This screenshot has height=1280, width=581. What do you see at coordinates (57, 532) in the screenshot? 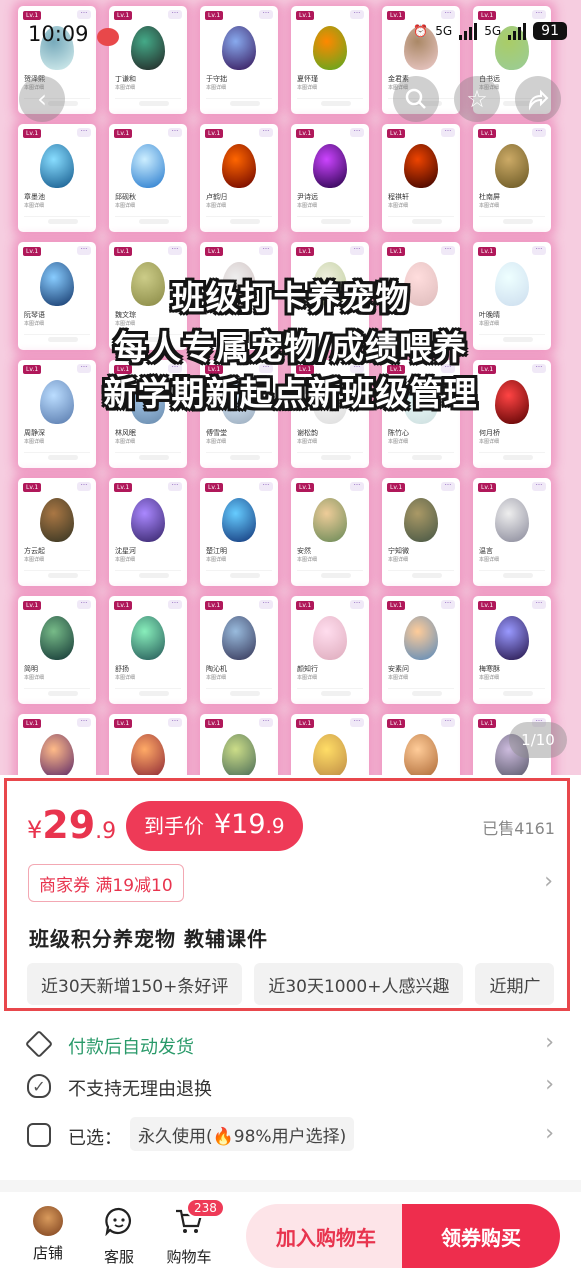
I see `pet-card: Lv.1 ··· 方云起 本图详细` at bounding box center [57, 532].